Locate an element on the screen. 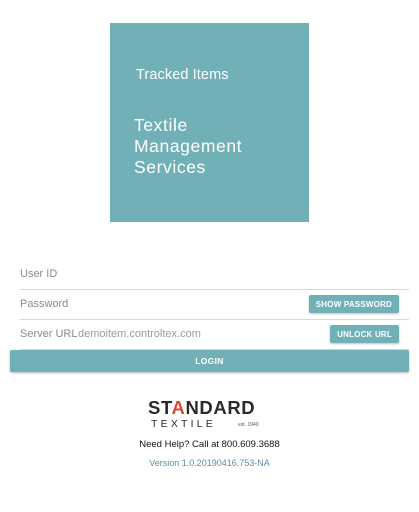  server-url-row: Server URL UNLOCK URL is located at coordinates (214, 335).